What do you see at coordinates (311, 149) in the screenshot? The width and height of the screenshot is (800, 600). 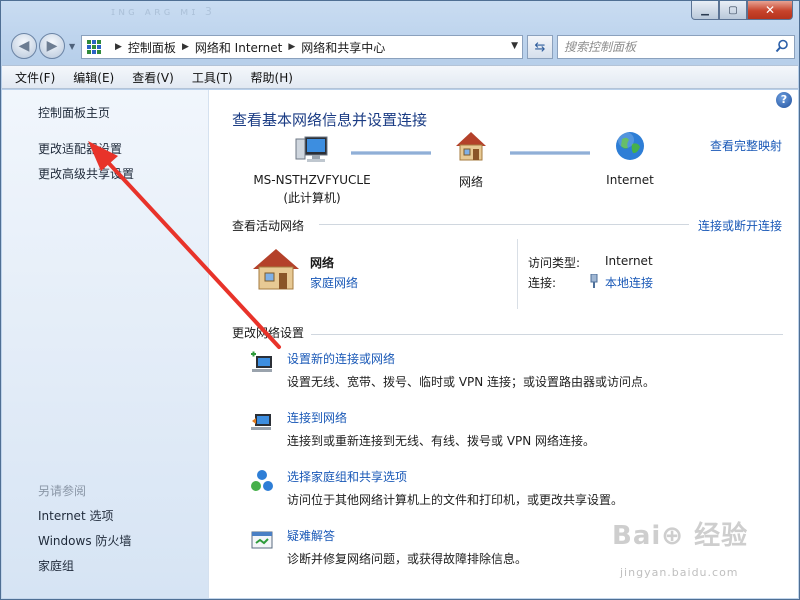 I see `computer-icon` at bounding box center [311, 149].